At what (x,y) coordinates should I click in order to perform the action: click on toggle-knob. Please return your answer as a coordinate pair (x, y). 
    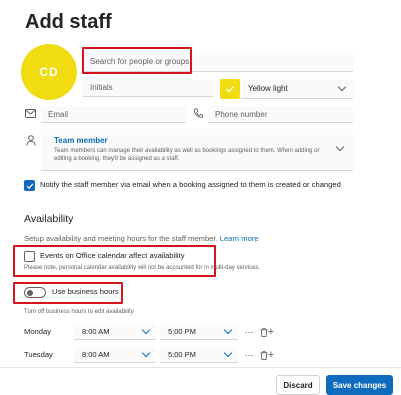
    Looking at the image, I should click on (30, 292).